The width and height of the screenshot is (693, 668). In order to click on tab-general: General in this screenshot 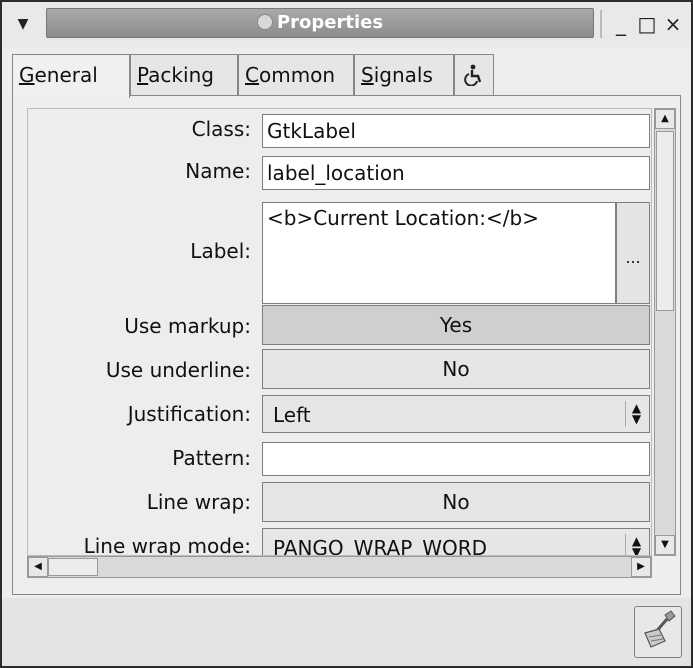, I will do `click(71, 76)`.